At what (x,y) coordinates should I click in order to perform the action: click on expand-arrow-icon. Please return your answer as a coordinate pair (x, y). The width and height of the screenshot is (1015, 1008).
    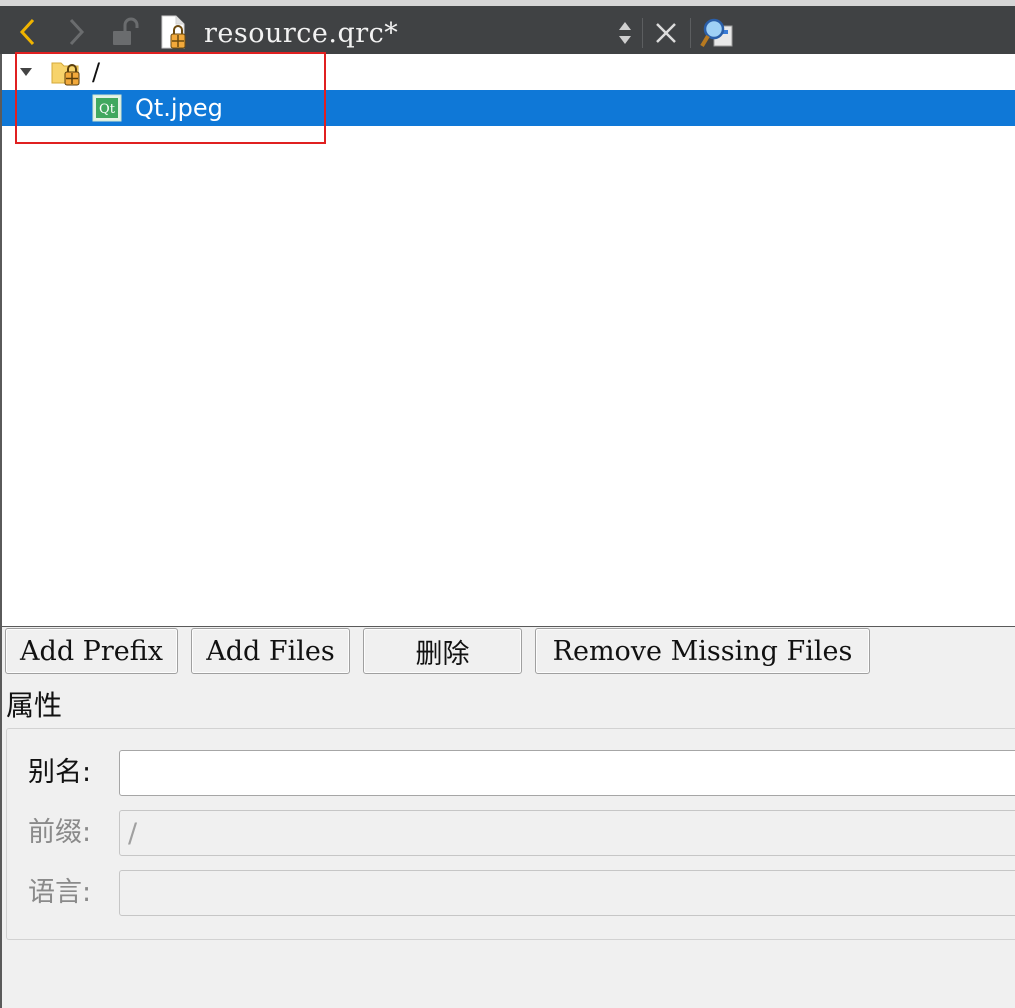
    Looking at the image, I should click on (26, 72).